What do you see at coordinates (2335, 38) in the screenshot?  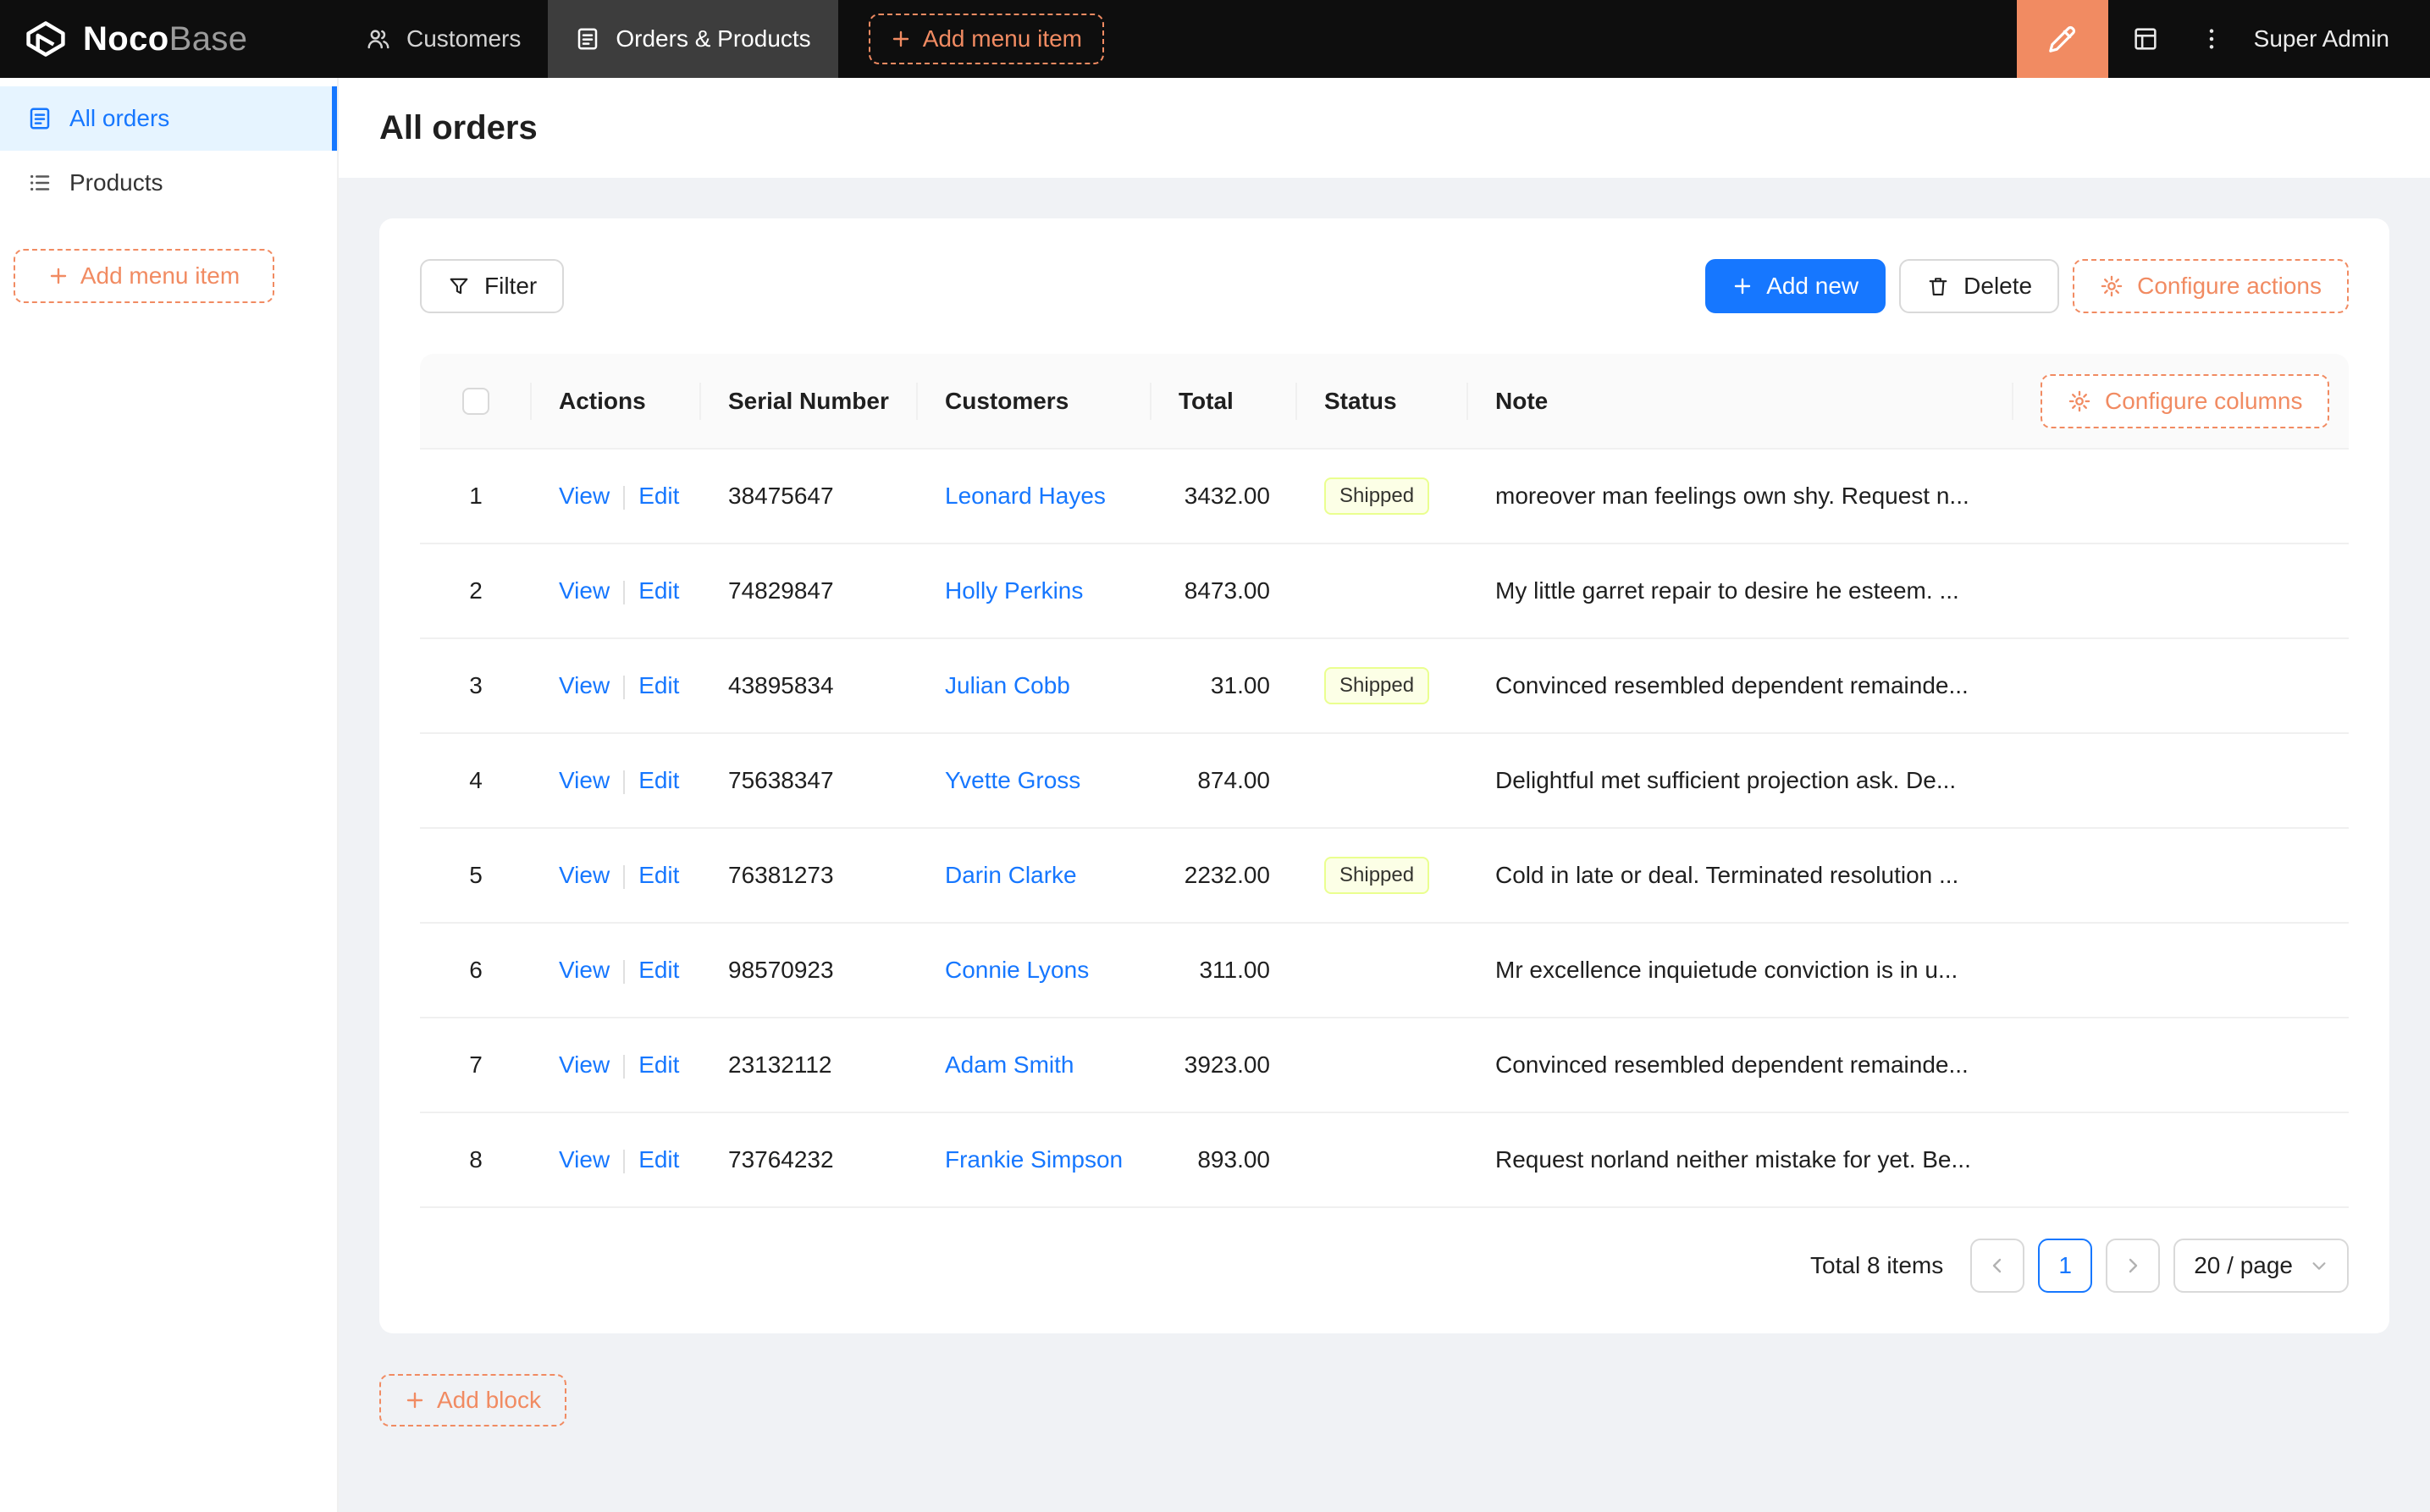 I see `current-user-menu: Super Admin` at bounding box center [2335, 38].